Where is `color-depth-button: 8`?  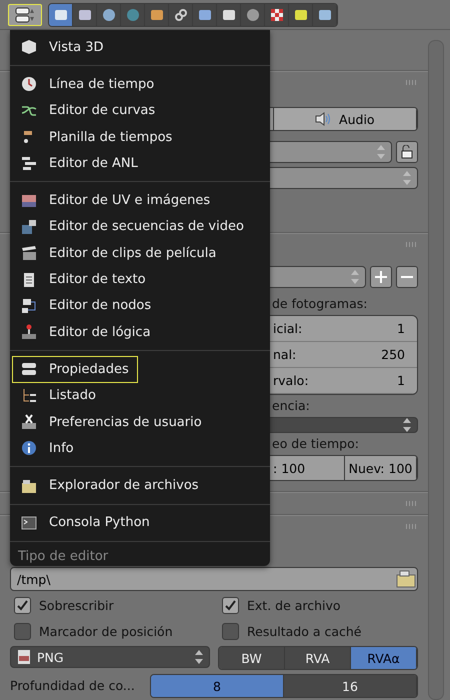
color-depth-button: 8 is located at coordinates (217, 686).